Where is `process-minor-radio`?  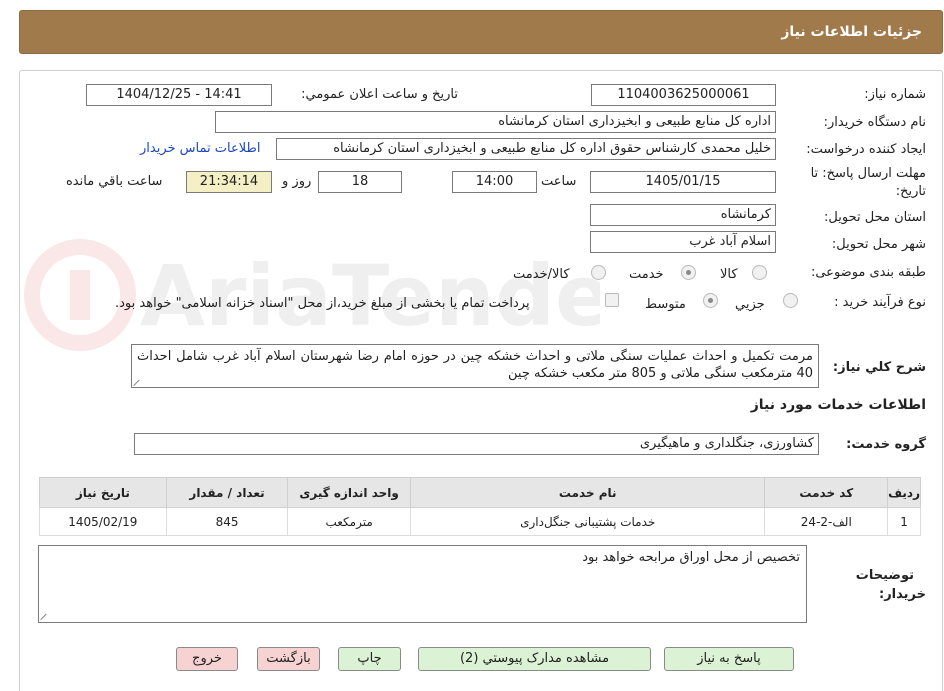 process-minor-radio is located at coordinates (790, 300).